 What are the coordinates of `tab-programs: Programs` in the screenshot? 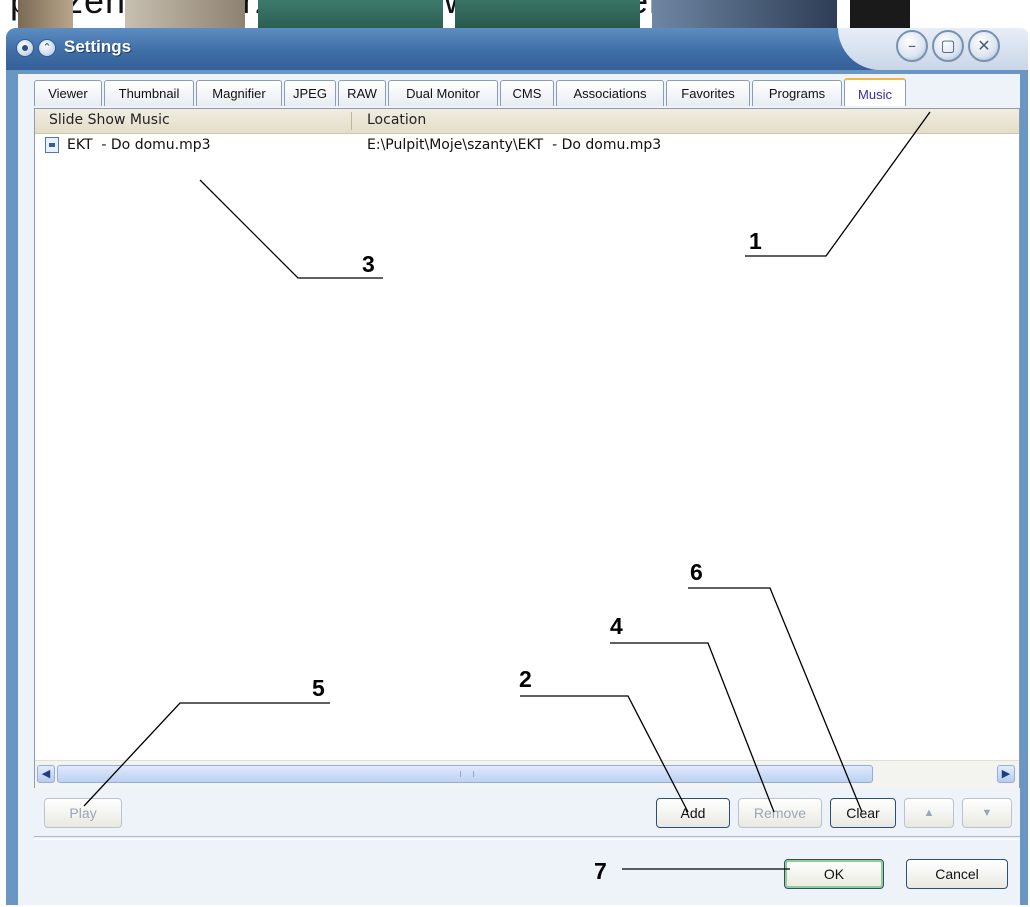 It's located at (797, 93).